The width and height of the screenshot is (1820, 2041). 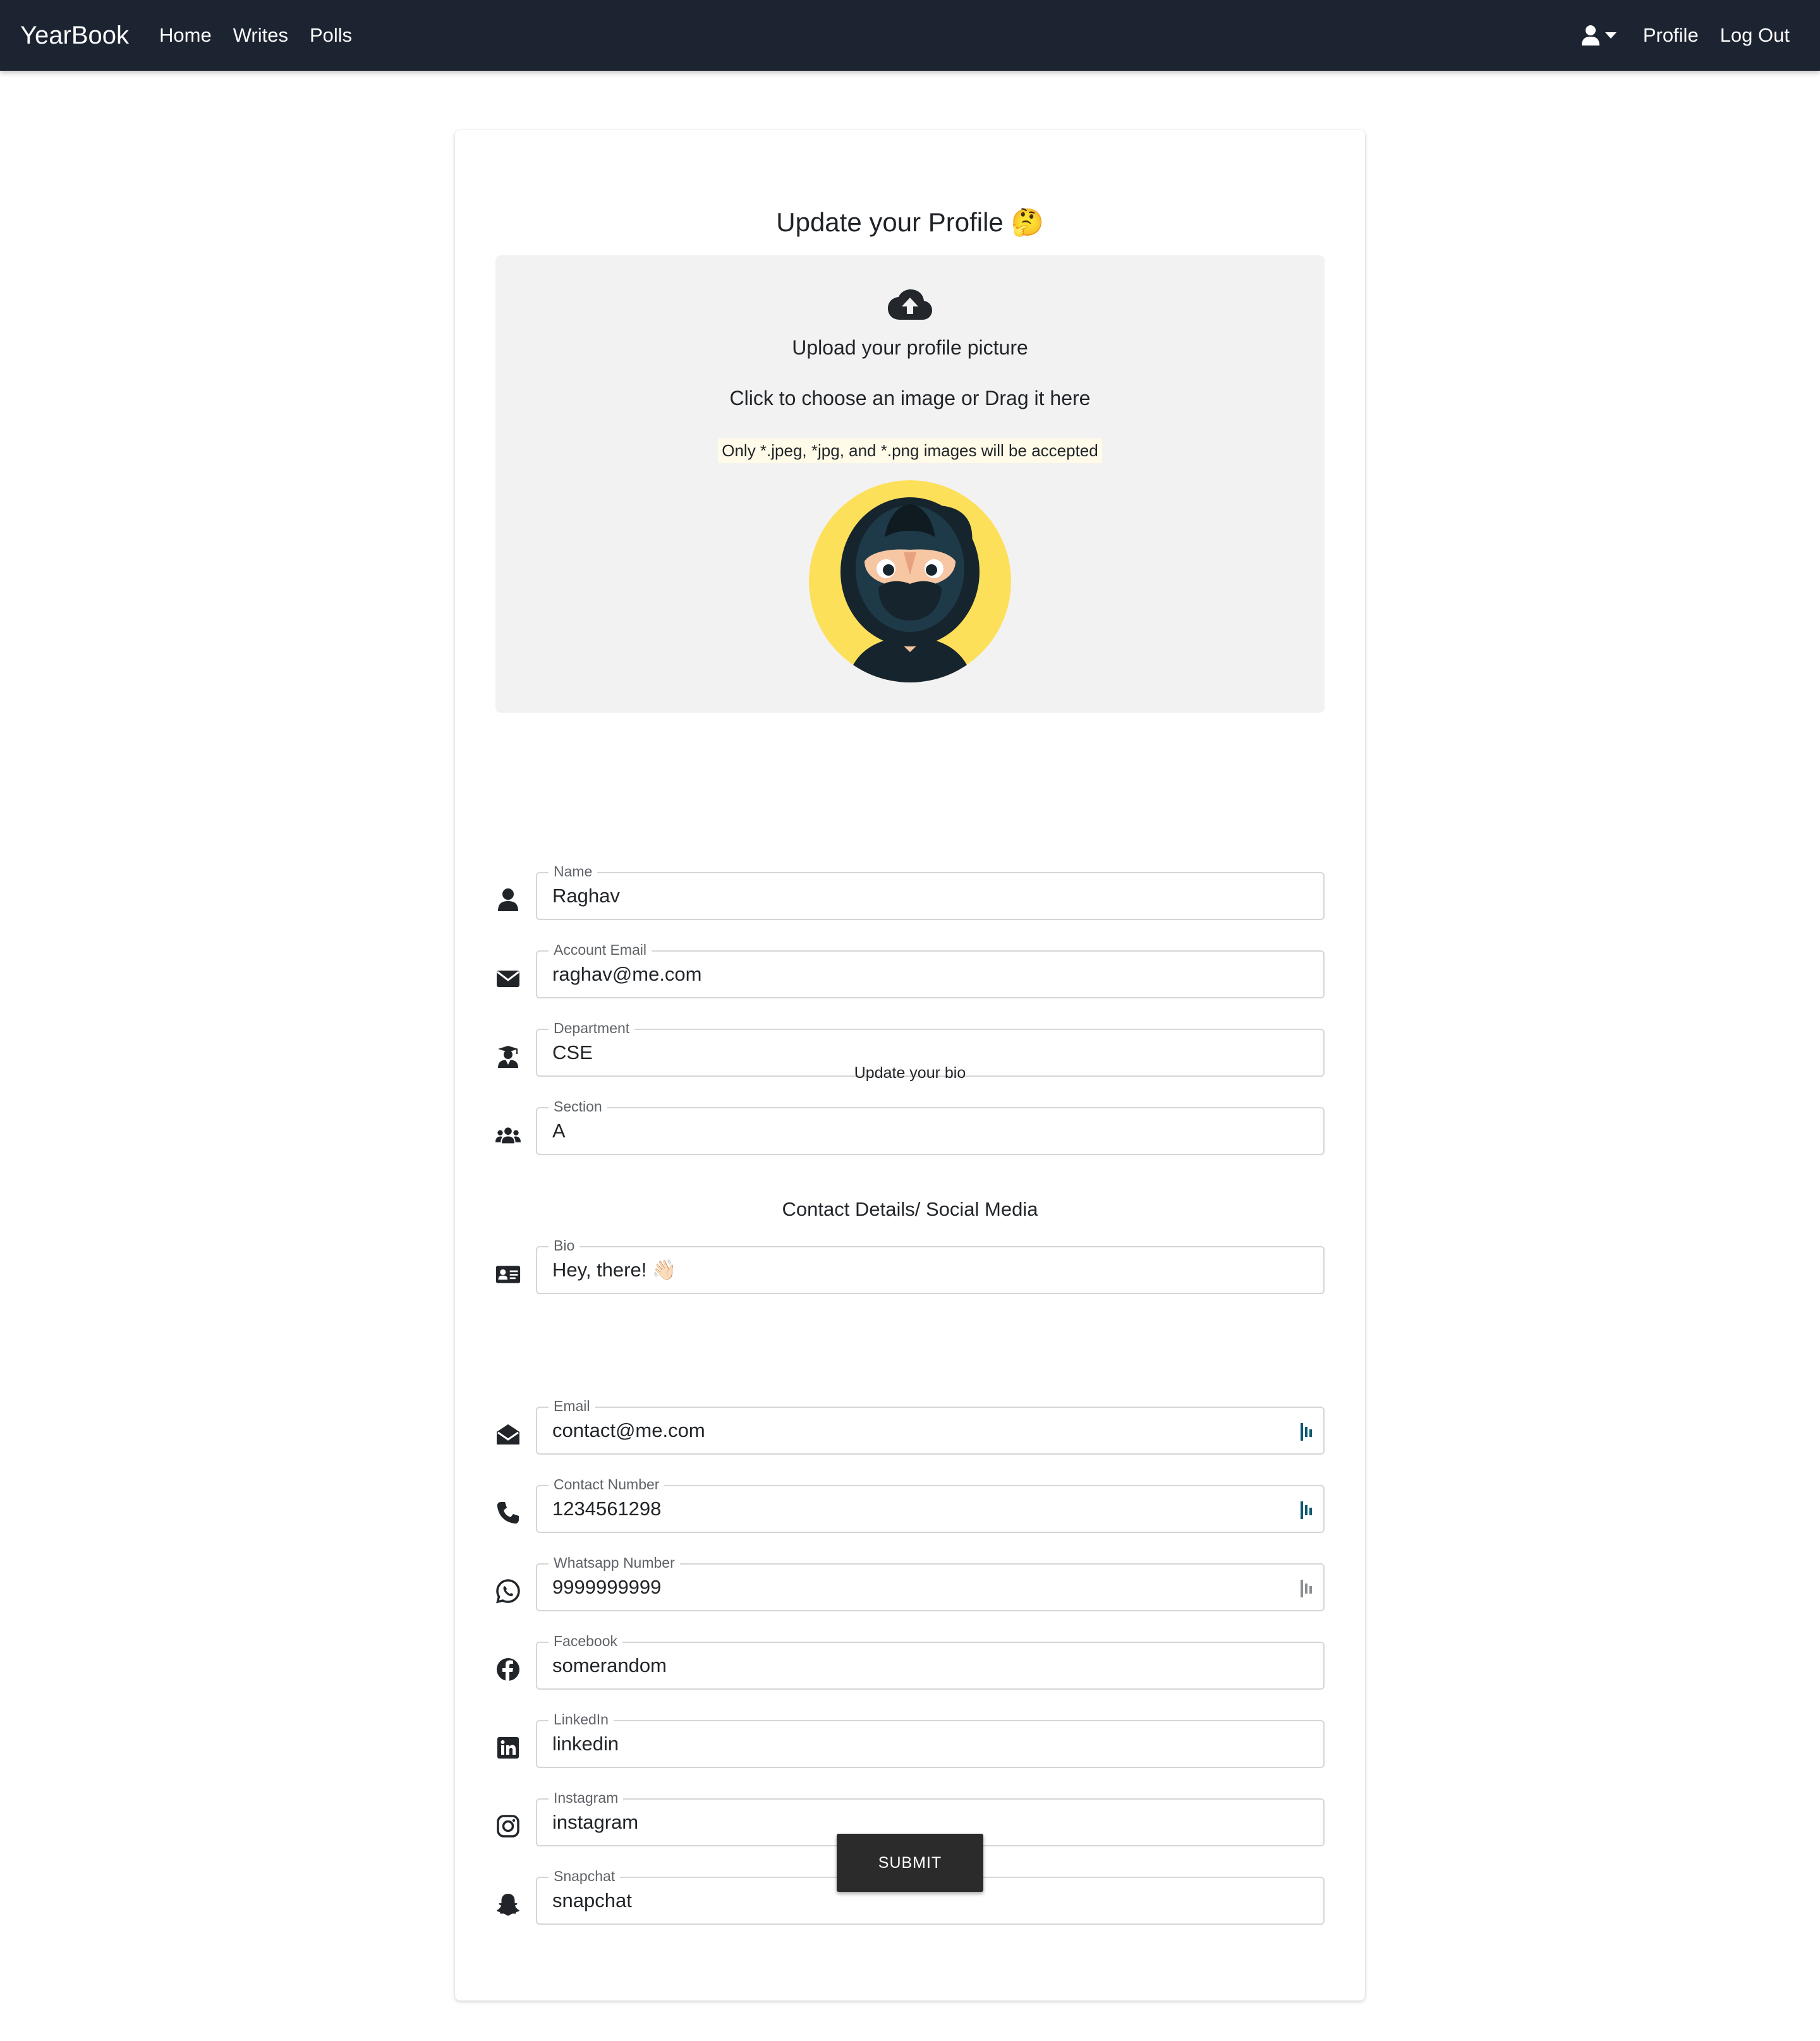 I want to click on snapchat-label: Snapchat, so click(x=585, y=1876).